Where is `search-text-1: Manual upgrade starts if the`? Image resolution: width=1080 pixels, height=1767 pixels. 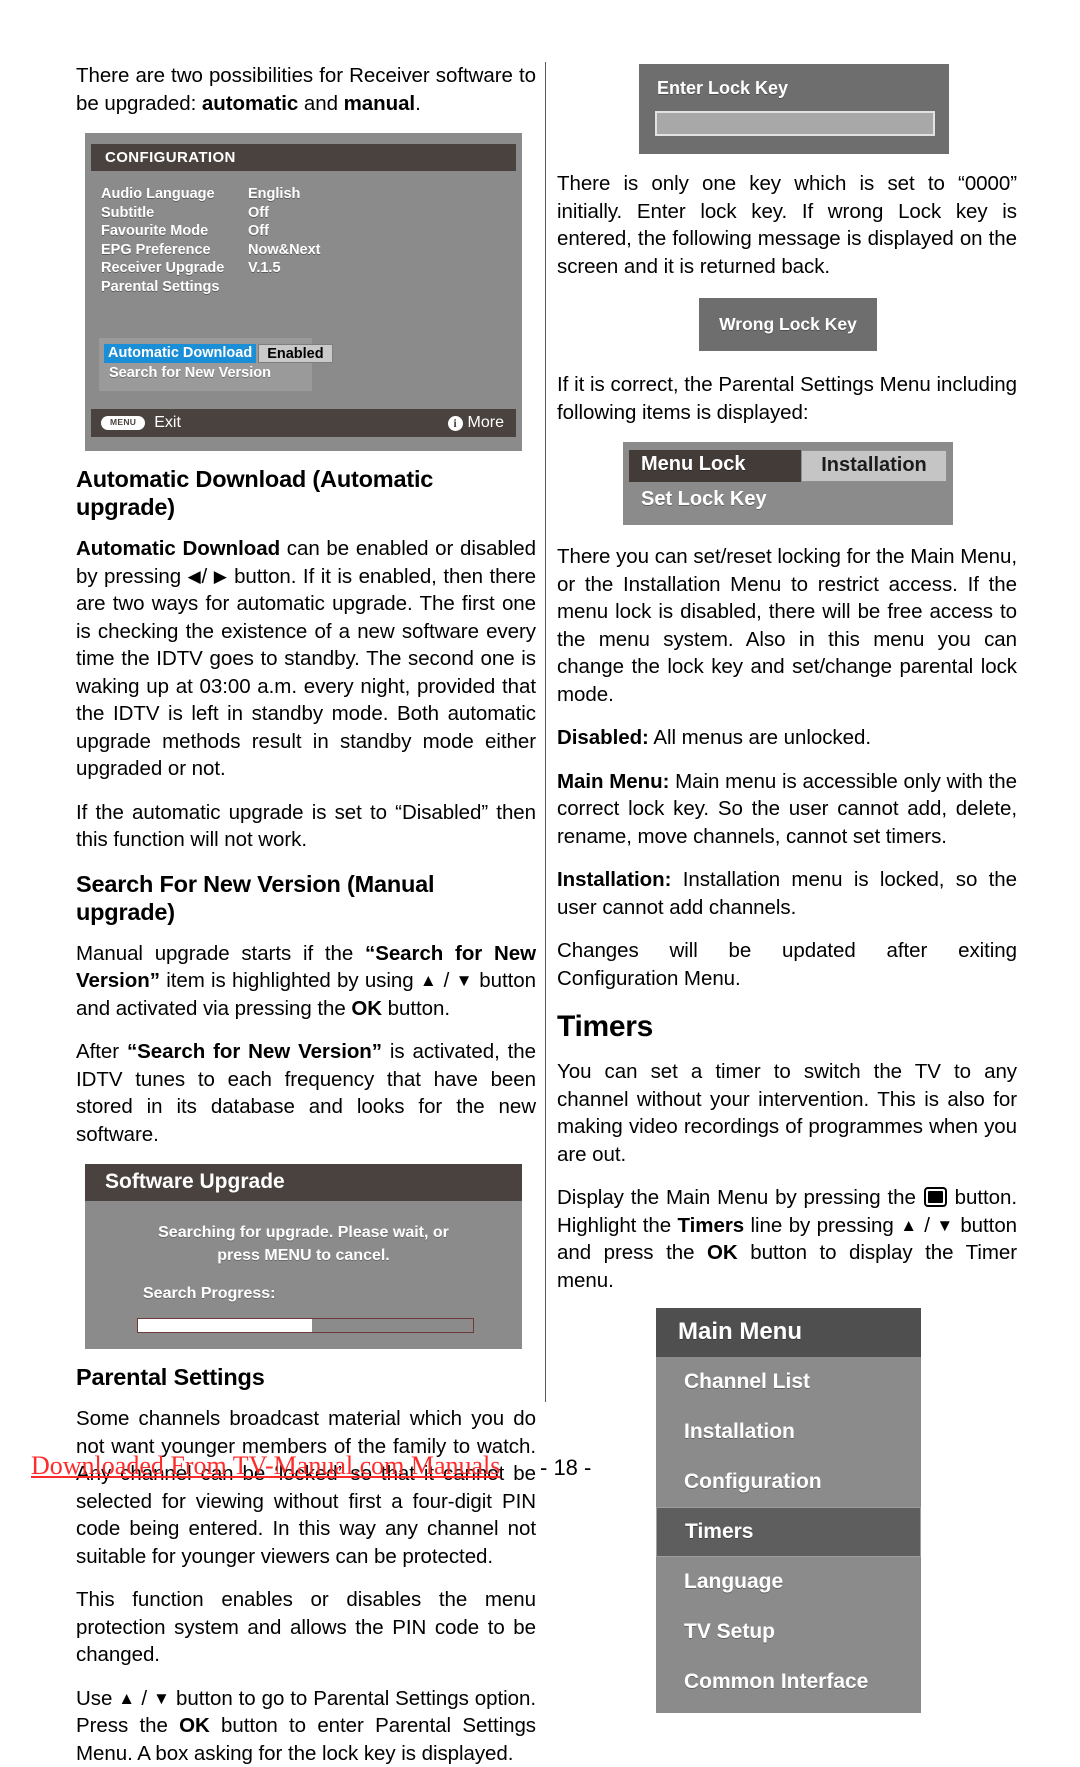 search-text-1: Manual upgrade starts if the is located at coordinates (220, 953).